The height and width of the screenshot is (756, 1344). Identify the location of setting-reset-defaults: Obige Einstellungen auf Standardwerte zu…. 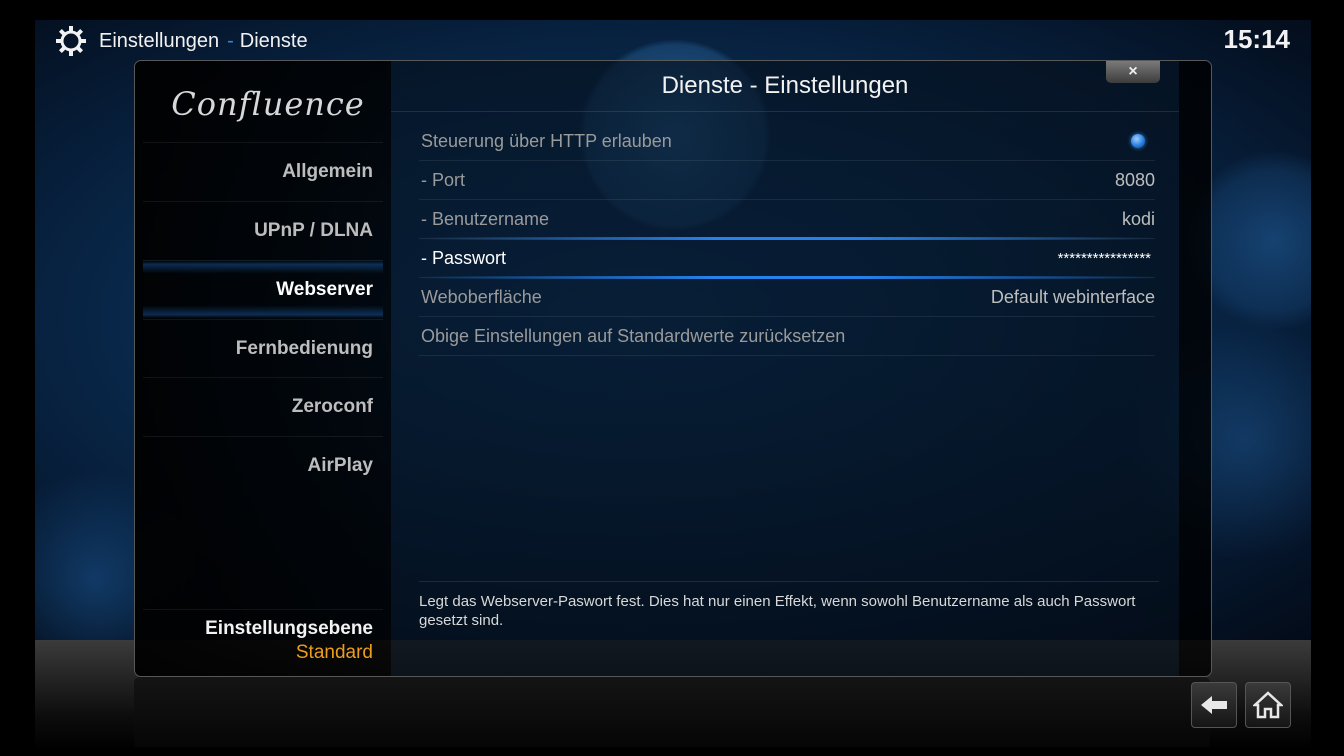
(787, 336).